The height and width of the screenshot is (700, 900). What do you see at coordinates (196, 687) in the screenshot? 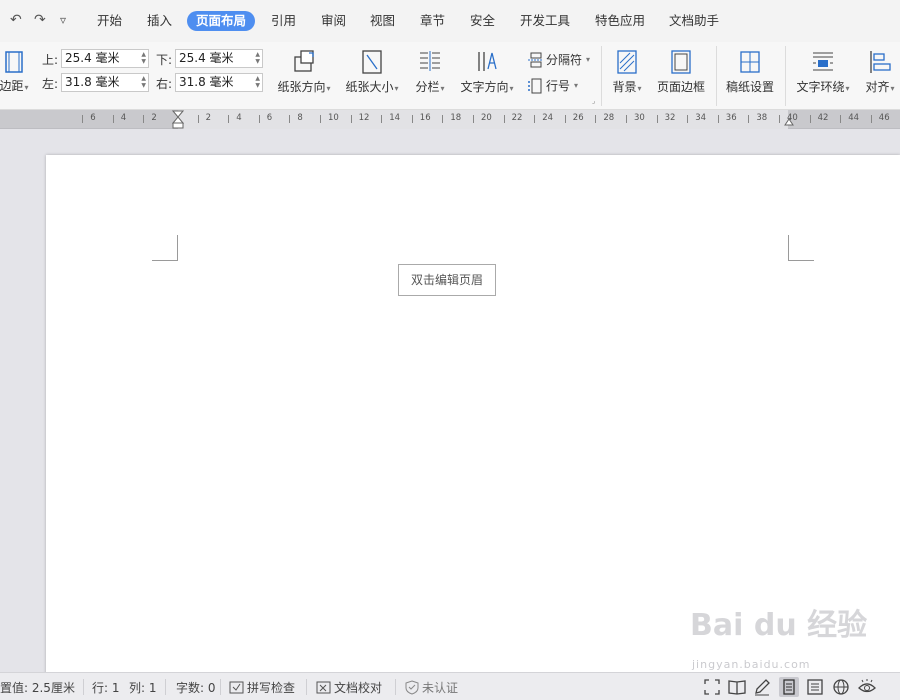
I see `word-count: 字数: 0` at bounding box center [196, 687].